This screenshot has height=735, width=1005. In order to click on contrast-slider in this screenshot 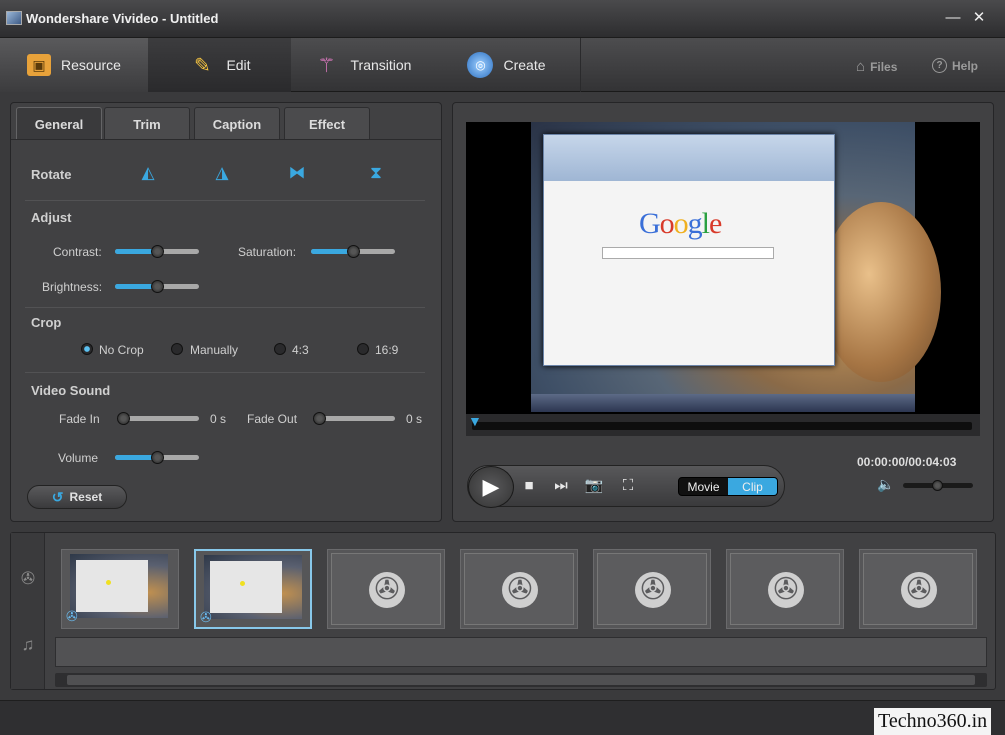, I will do `click(157, 251)`.